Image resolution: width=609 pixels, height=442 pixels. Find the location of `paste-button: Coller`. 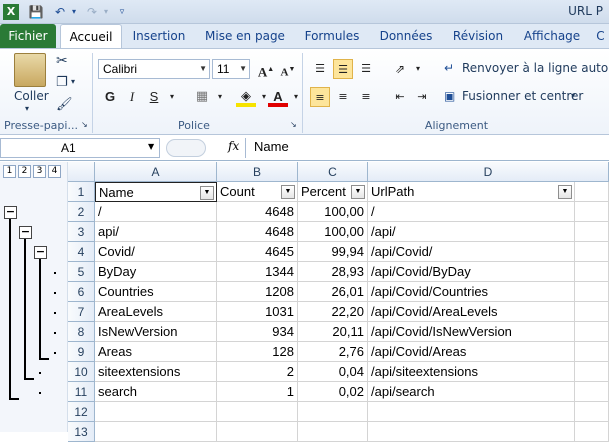

paste-button: Coller is located at coordinates (31, 96).